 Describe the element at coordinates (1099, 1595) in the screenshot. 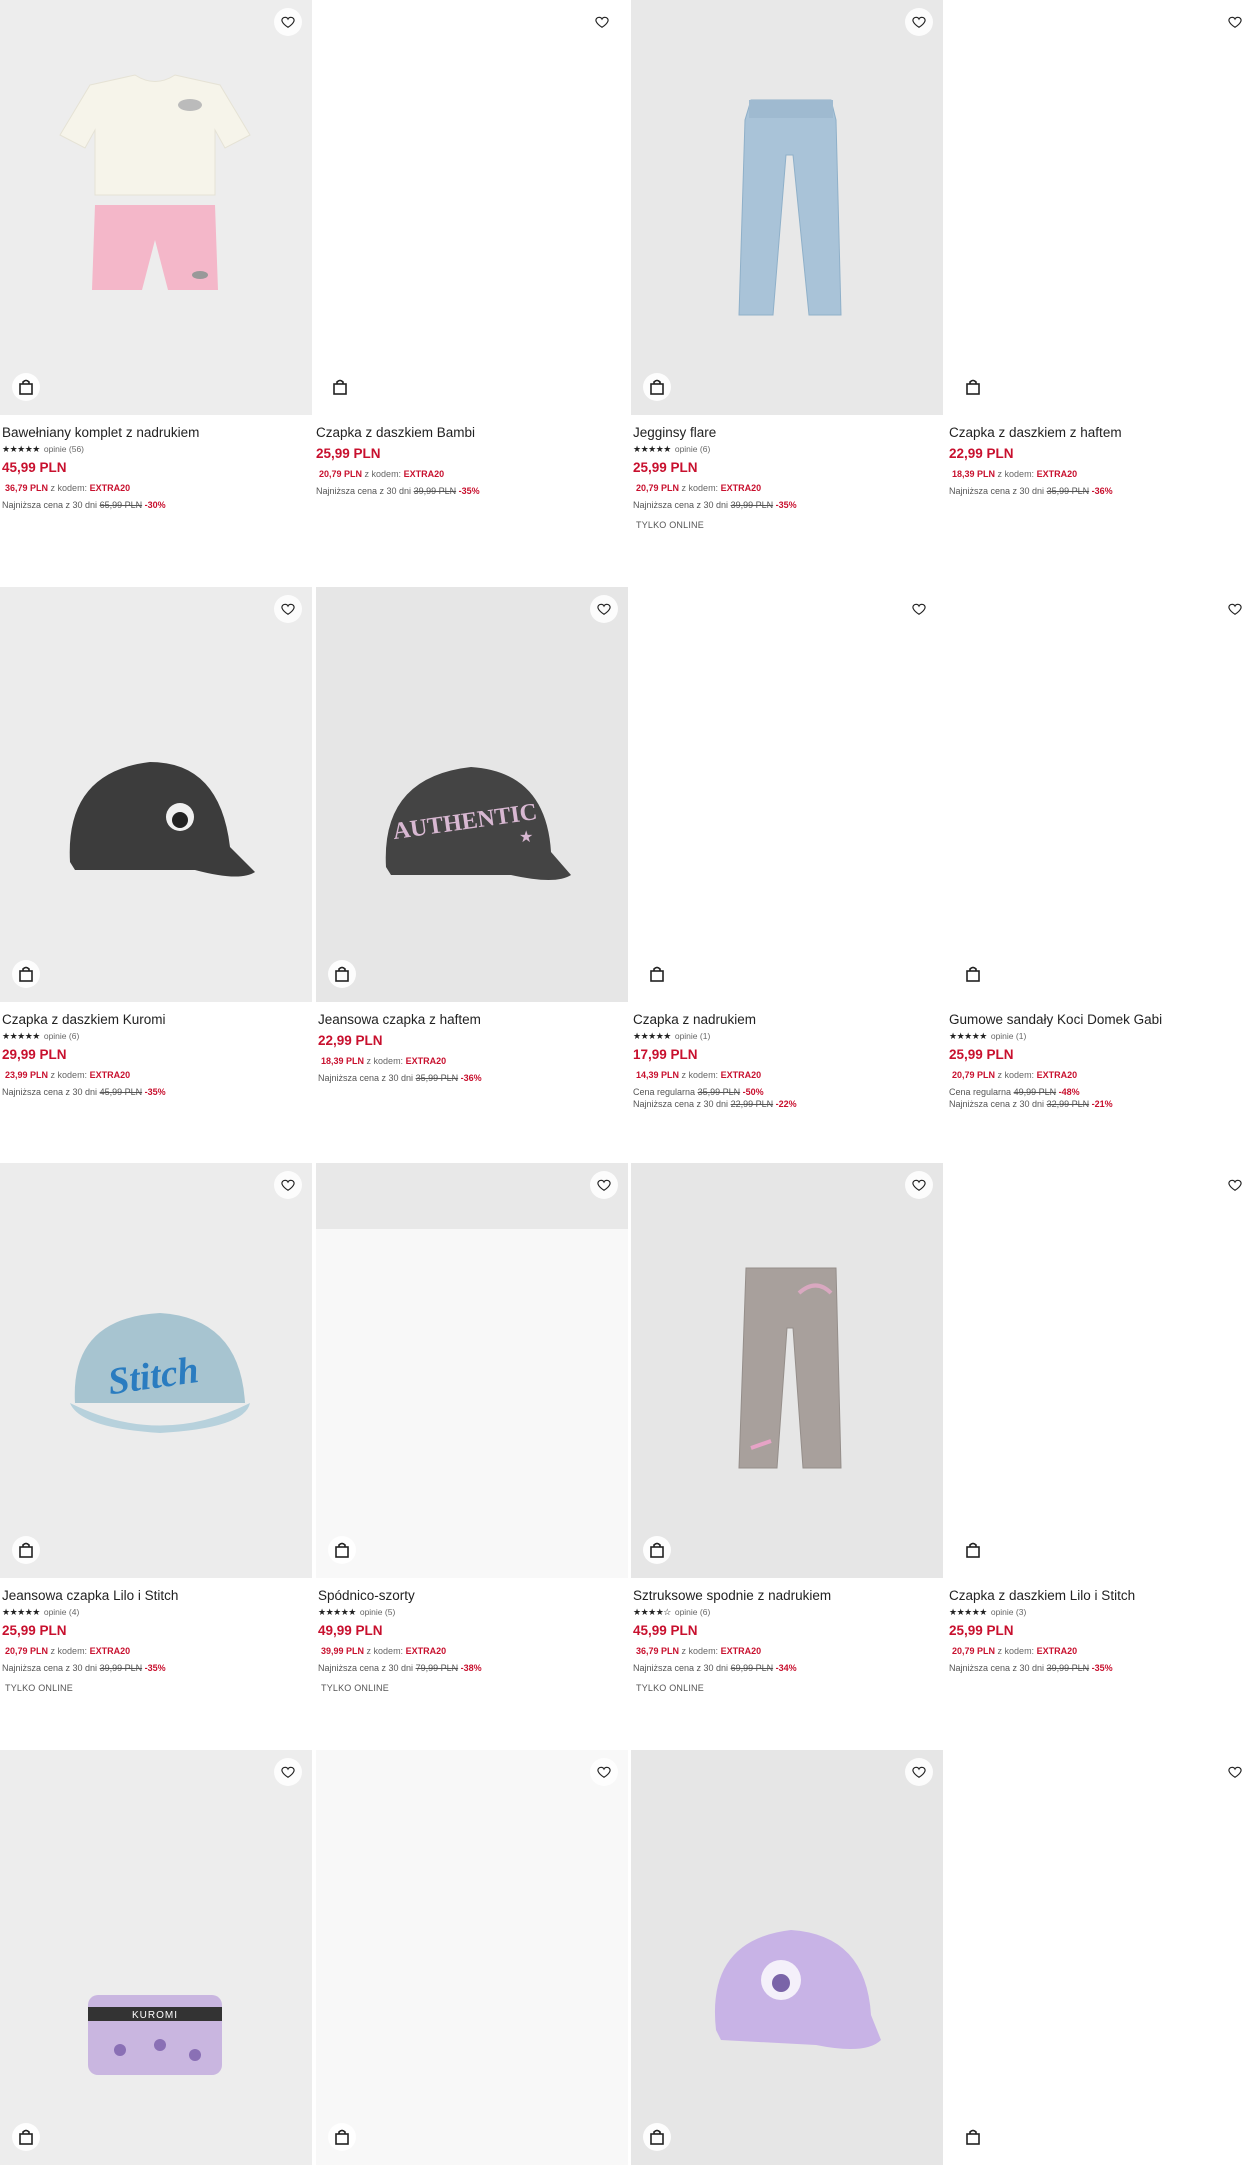

I see `product-title: Czapka z daszkiem Lilo i Stitch` at that location.